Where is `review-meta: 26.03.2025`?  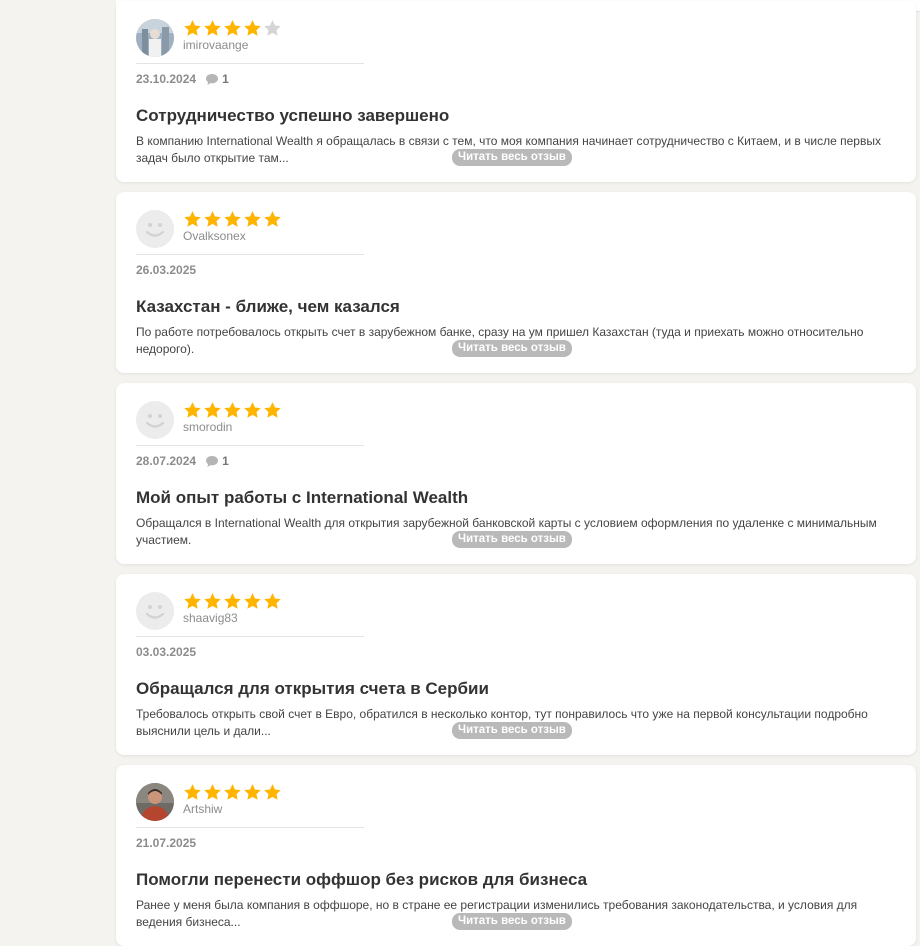
review-meta: 26.03.2025 is located at coordinates (166, 270).